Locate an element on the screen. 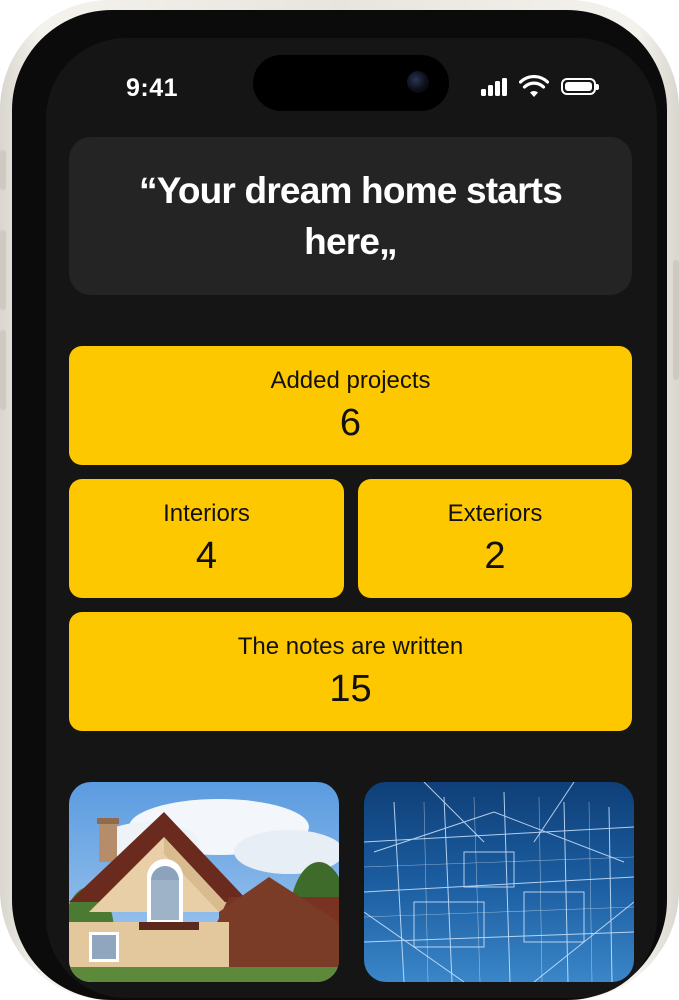 Image resolution: width=679 pixels, height=1000 pixels. dynamic-island is located at coordinates (351, 83).